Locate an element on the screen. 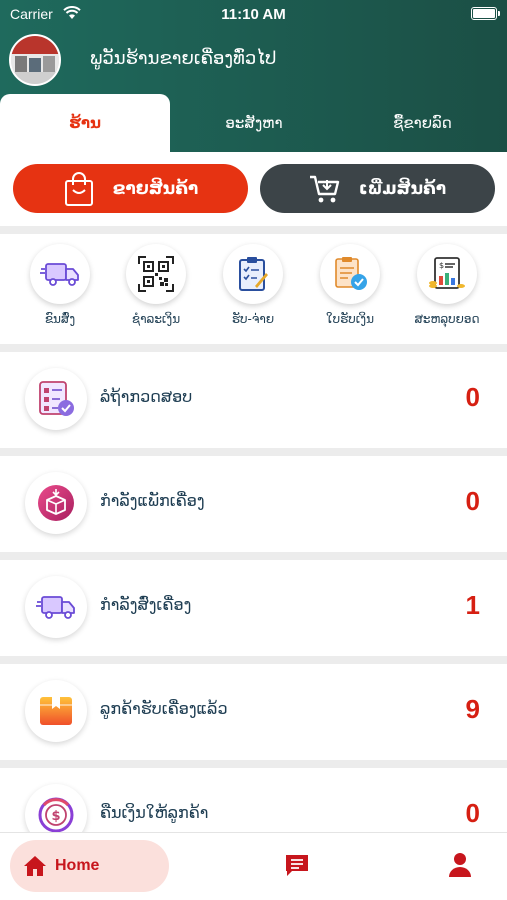 This screenshot has height=900, width=507. action-buttons: ຂາຍສິນຄ້າ ເພີ່ມສິນຄ້າ is located at coordinates (253, 189).